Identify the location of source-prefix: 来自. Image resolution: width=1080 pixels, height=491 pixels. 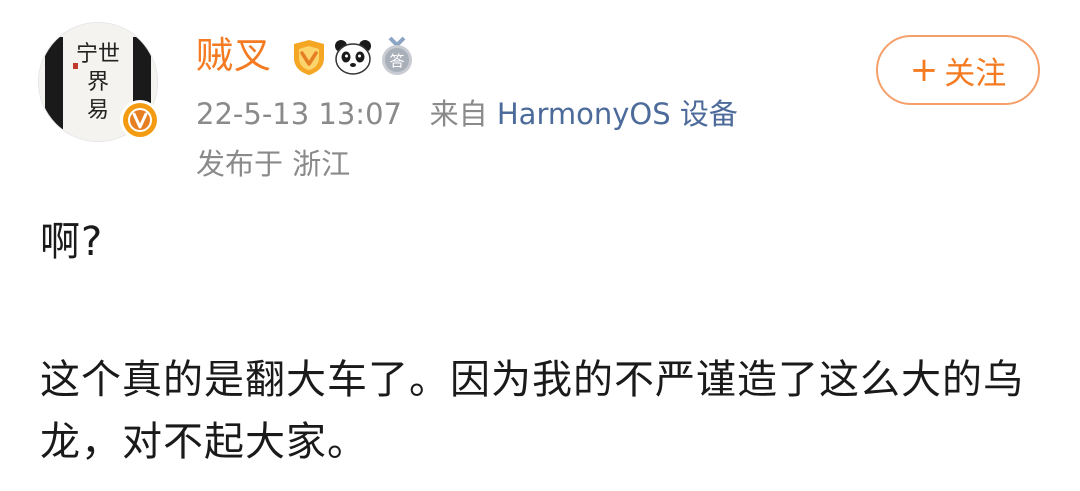
(458, 114).